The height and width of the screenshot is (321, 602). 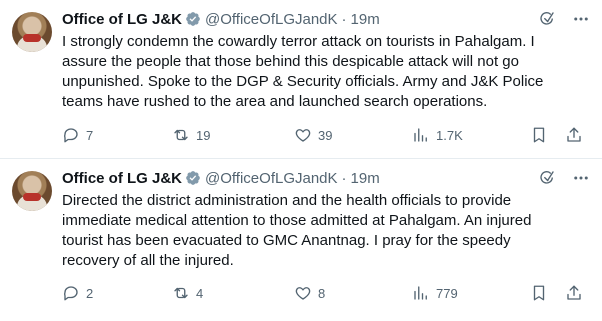 I want to click on repost-button: 19, so click(x=191, y=135).